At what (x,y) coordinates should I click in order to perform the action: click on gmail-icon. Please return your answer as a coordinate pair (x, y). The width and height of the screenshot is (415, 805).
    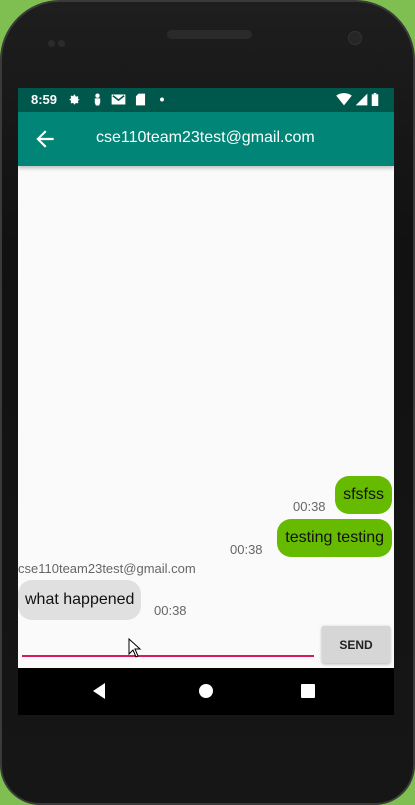
    Looking at the image, I should click on (118, 99).